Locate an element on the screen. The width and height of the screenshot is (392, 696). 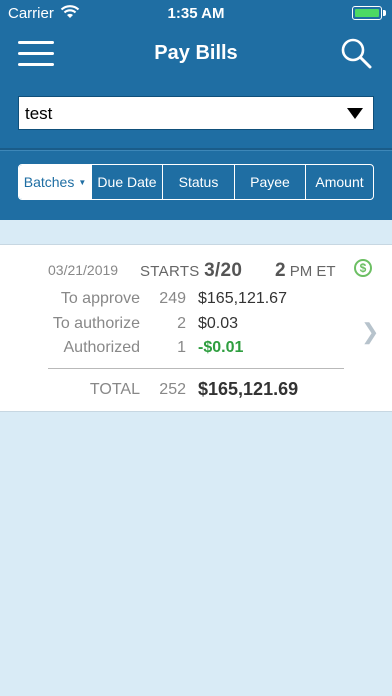
start-suffix: PM ET is located at coordinates (312, 271).